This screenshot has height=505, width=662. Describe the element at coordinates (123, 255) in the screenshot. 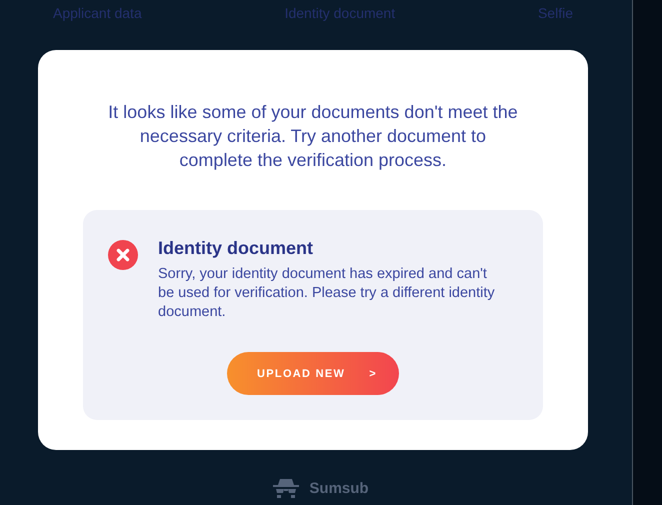

I see `error-icon` at that location.